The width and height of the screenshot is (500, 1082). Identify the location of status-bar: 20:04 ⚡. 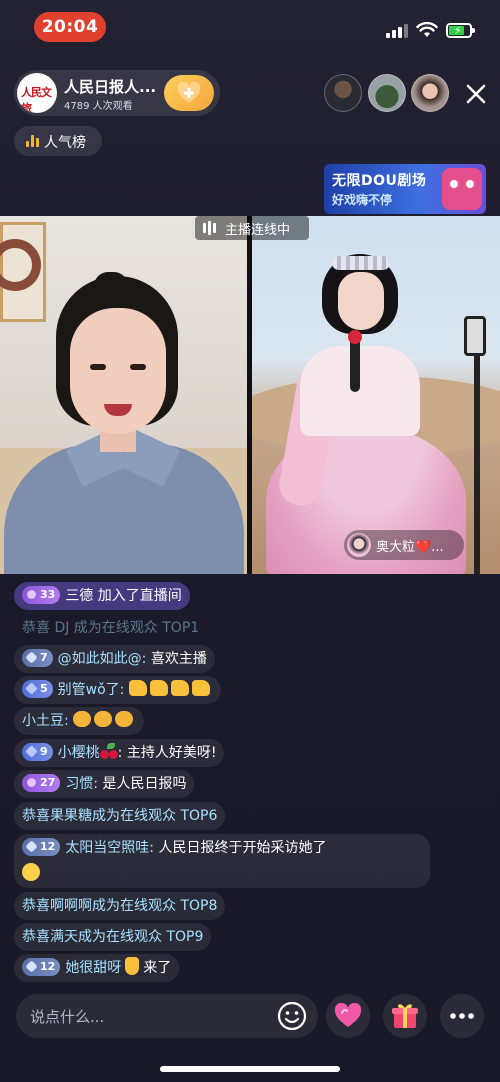
(250, 28).